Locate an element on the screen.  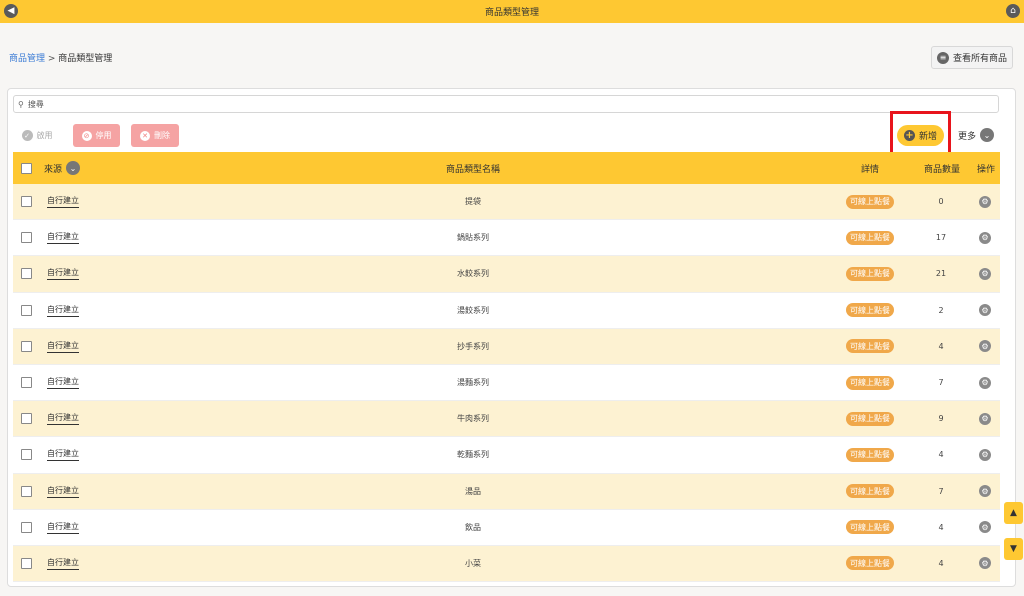
category-name: 水餃系列 is located at coordinates (473, 274).